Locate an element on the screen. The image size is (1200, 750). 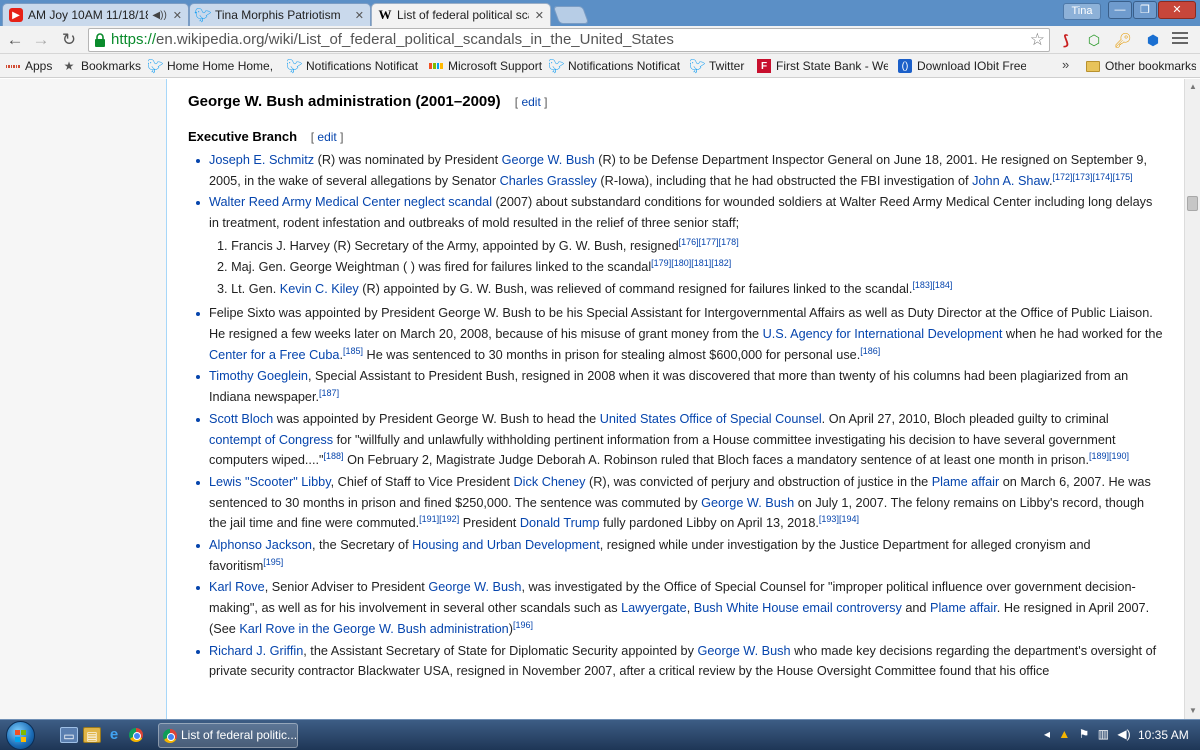
url-scheme: https:// is located at coordinates (134, 39).